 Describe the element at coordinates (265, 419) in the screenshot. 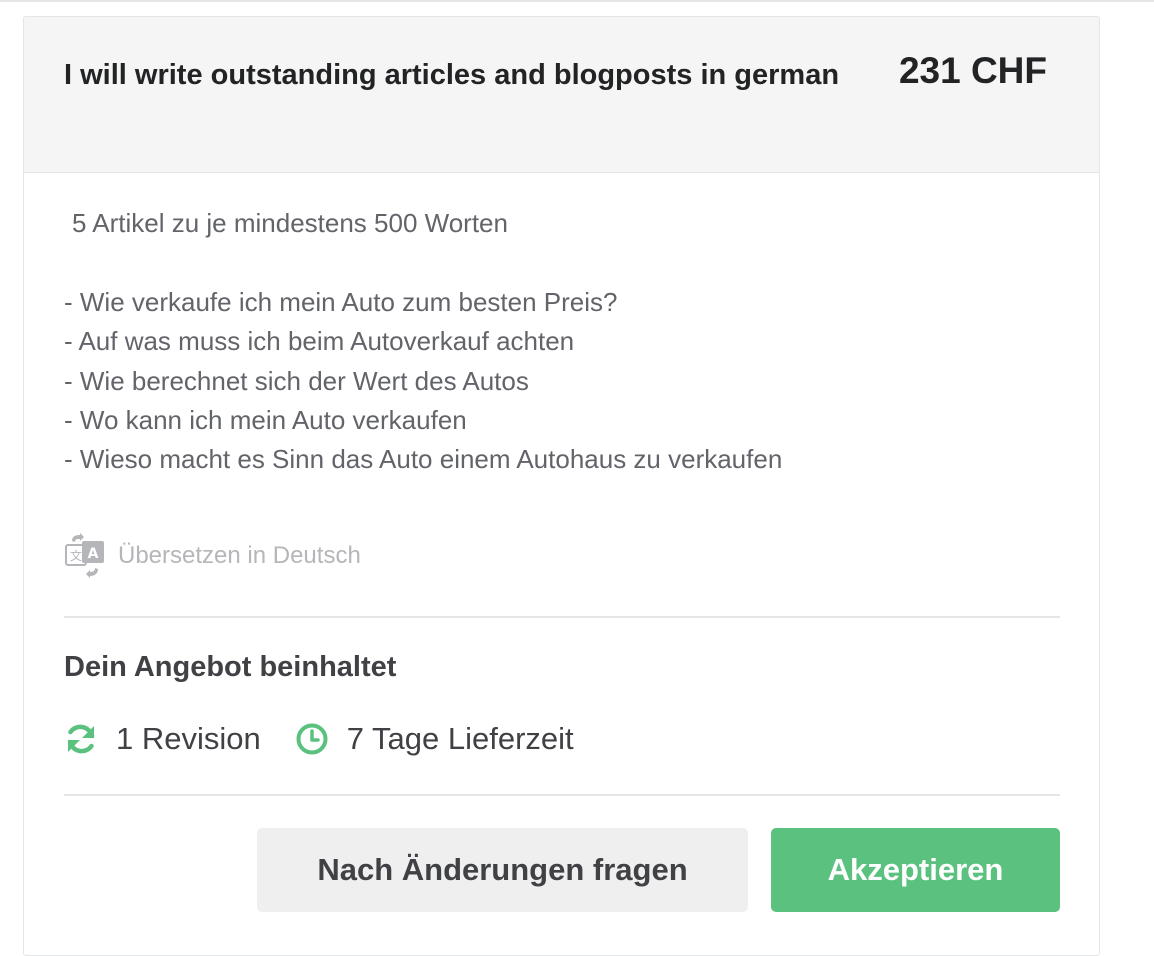

I see `description-line: - Wo kann ich mein Auto verkaufen` at that location.